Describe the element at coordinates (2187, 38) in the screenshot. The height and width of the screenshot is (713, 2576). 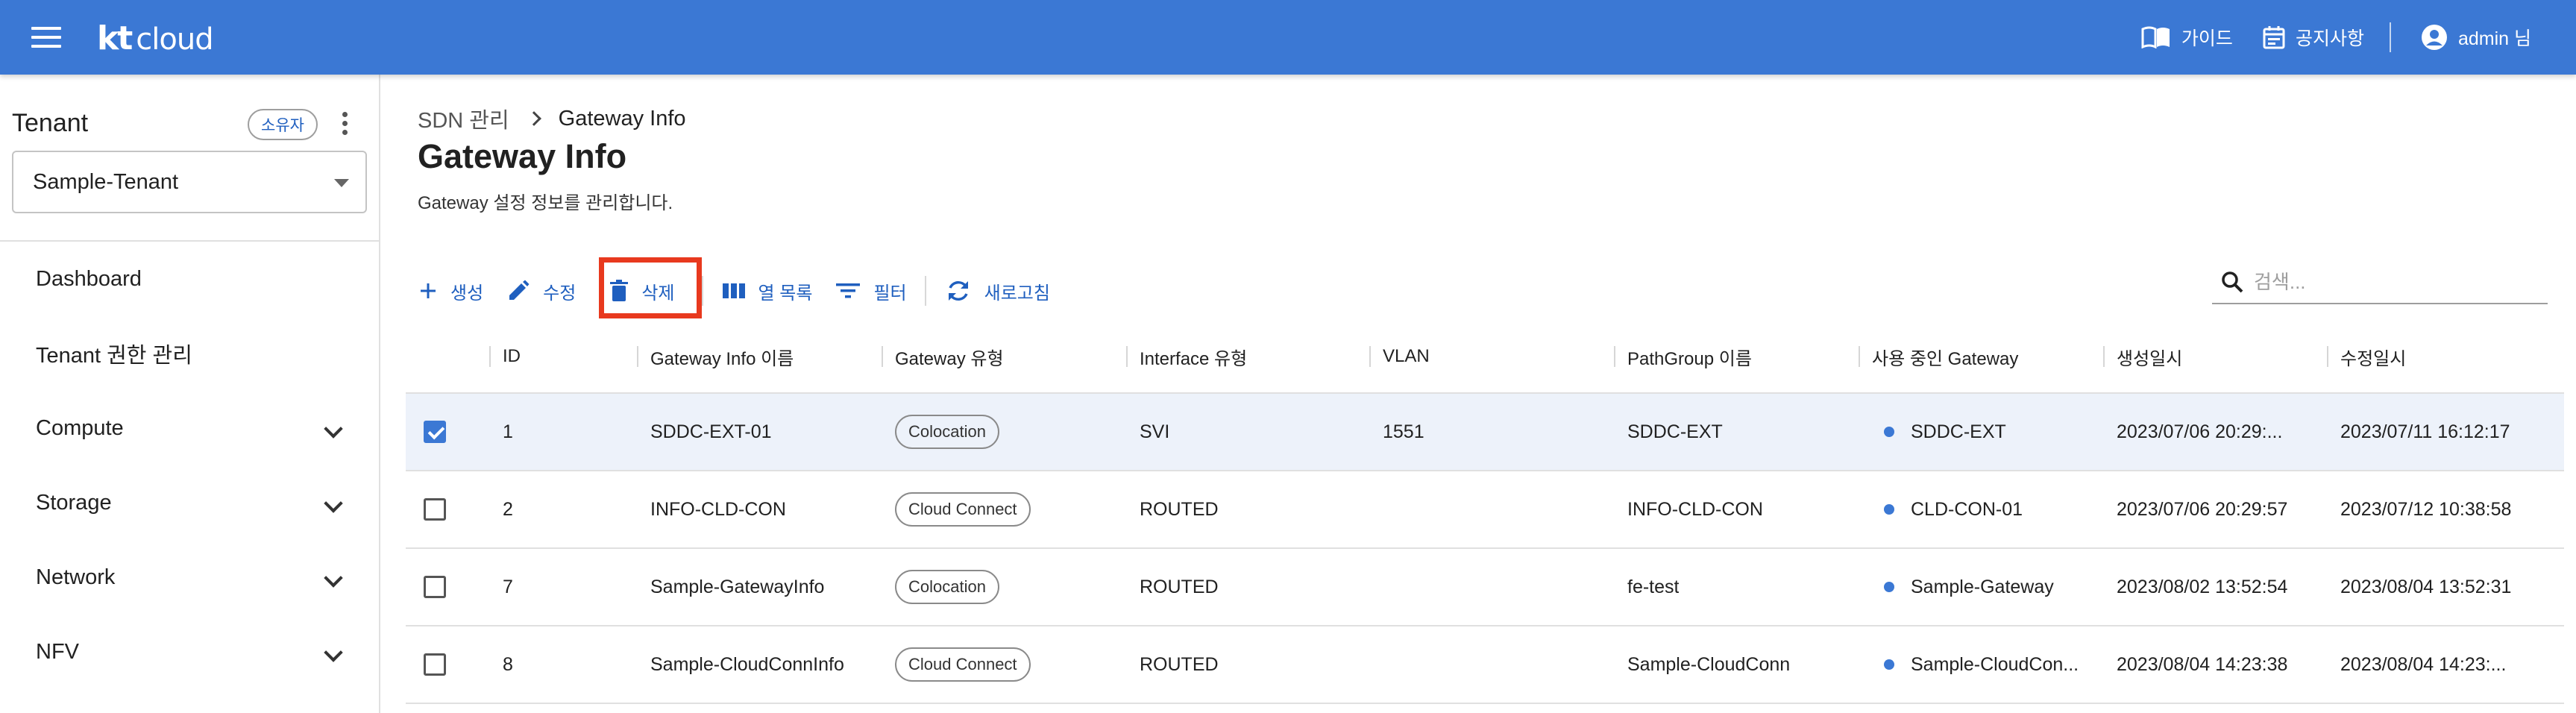
I see `guide-link: 가이드` at that location.